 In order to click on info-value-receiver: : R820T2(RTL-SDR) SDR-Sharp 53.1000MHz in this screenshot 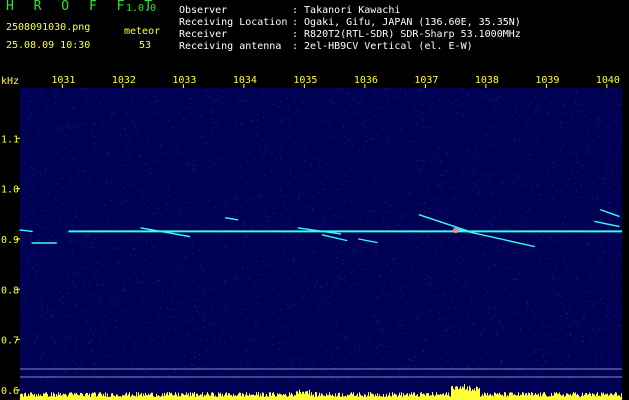, I will do `click(406, 34)`.